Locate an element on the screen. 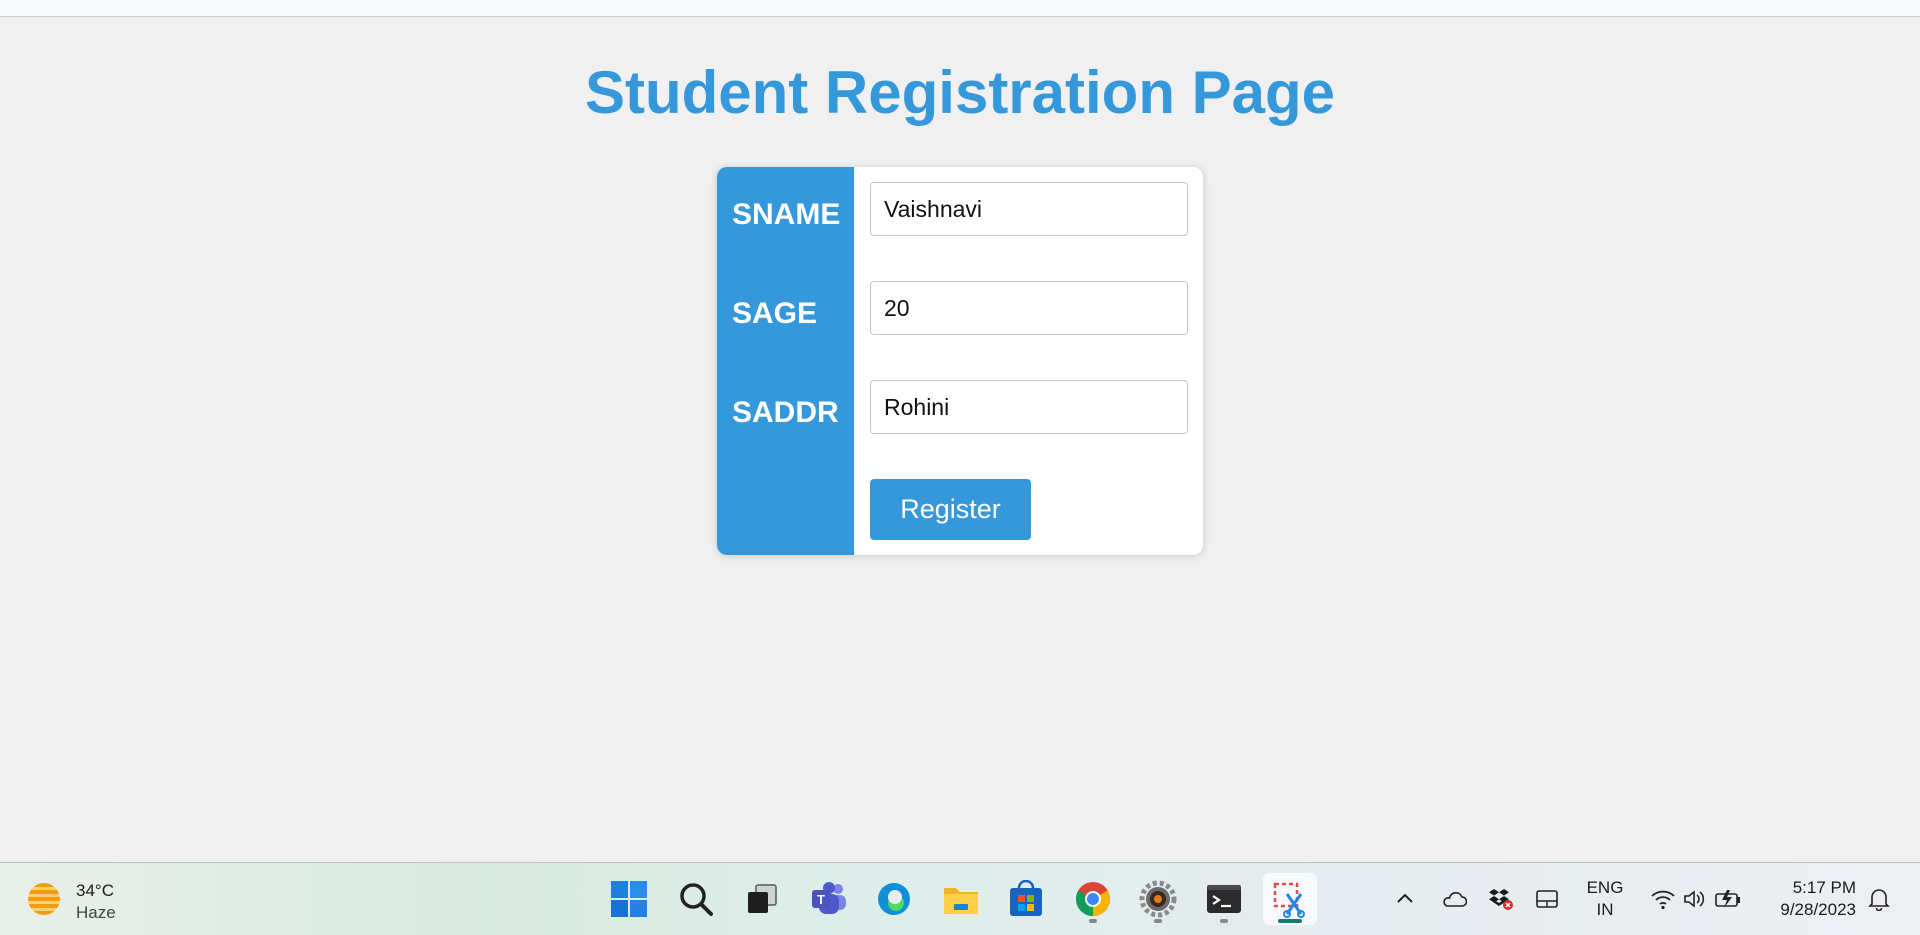  active-indicator is located at coordinates (1290, 921).